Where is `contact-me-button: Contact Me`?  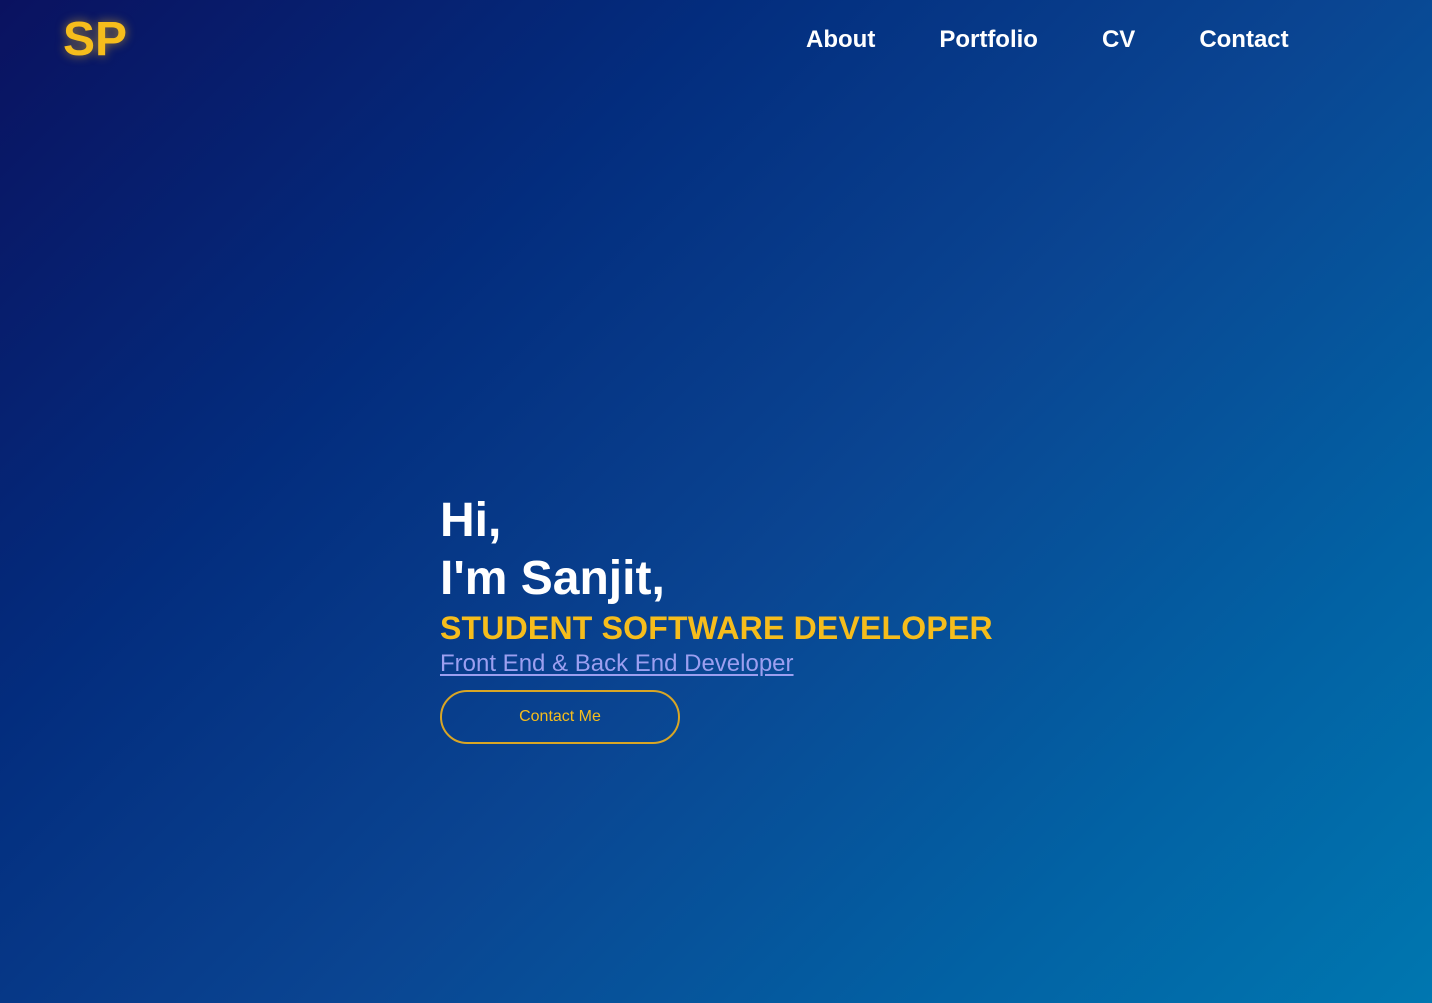 contact-me-button: Contact Me is located at coordinates (560, 717).